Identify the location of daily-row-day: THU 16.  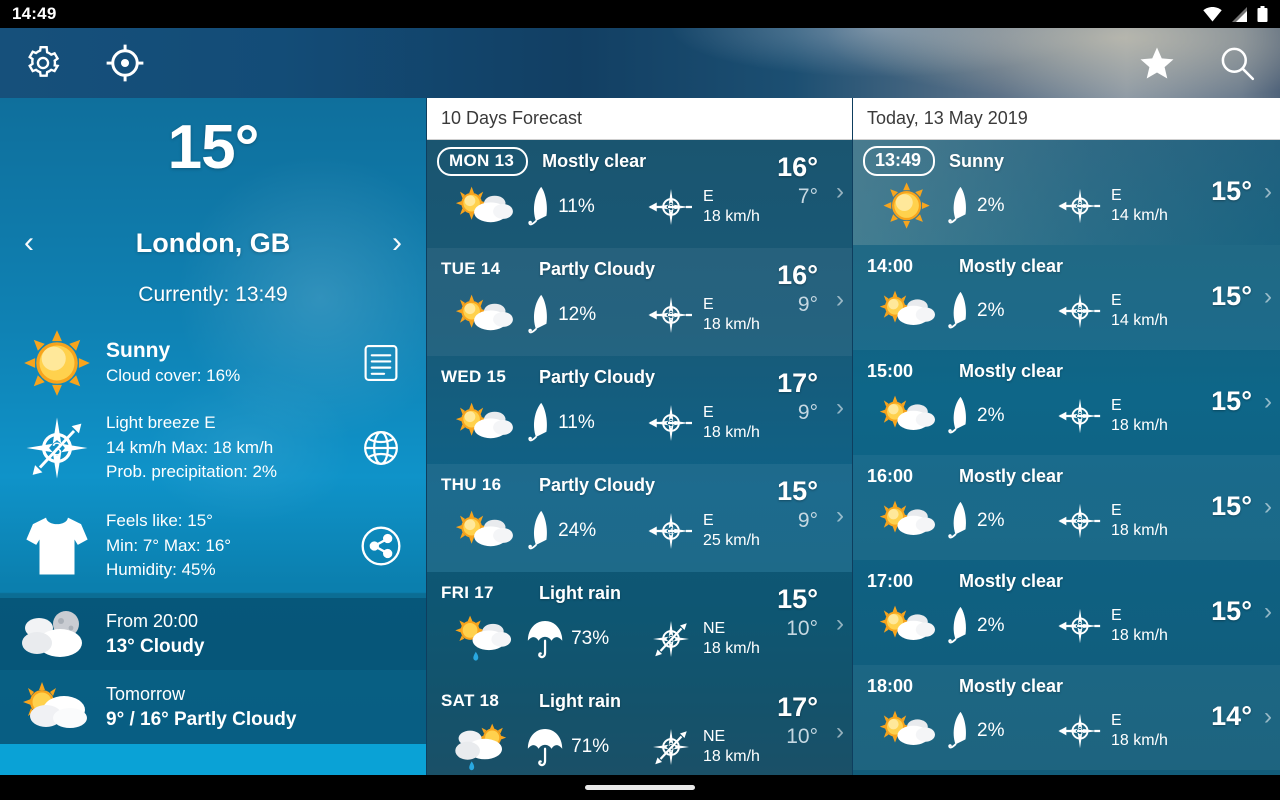
(471, 484).